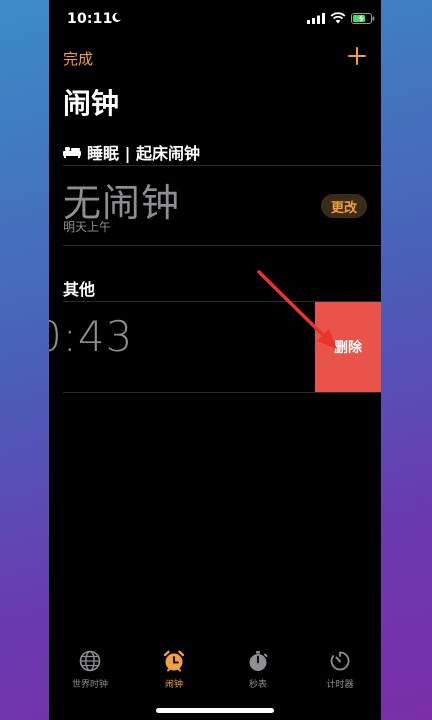 The width and height of the screenshot is (432, 720). What do you see at coordinates (90, 661) in the screenshot?
I see `globe-icon` at bounding box center [90, 661].